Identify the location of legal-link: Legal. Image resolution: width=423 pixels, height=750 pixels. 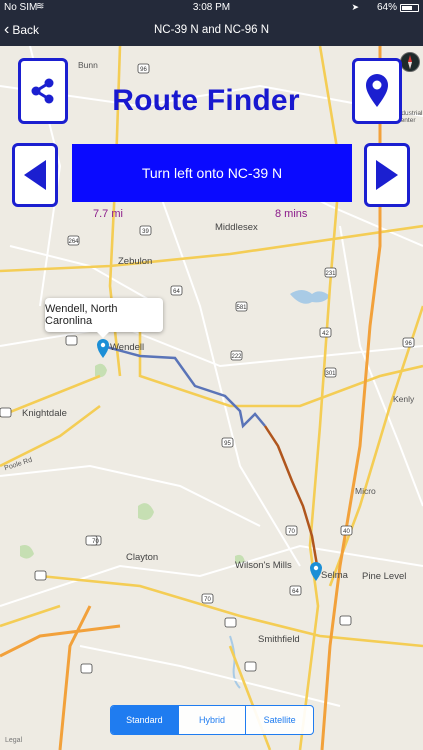
(13, 740).